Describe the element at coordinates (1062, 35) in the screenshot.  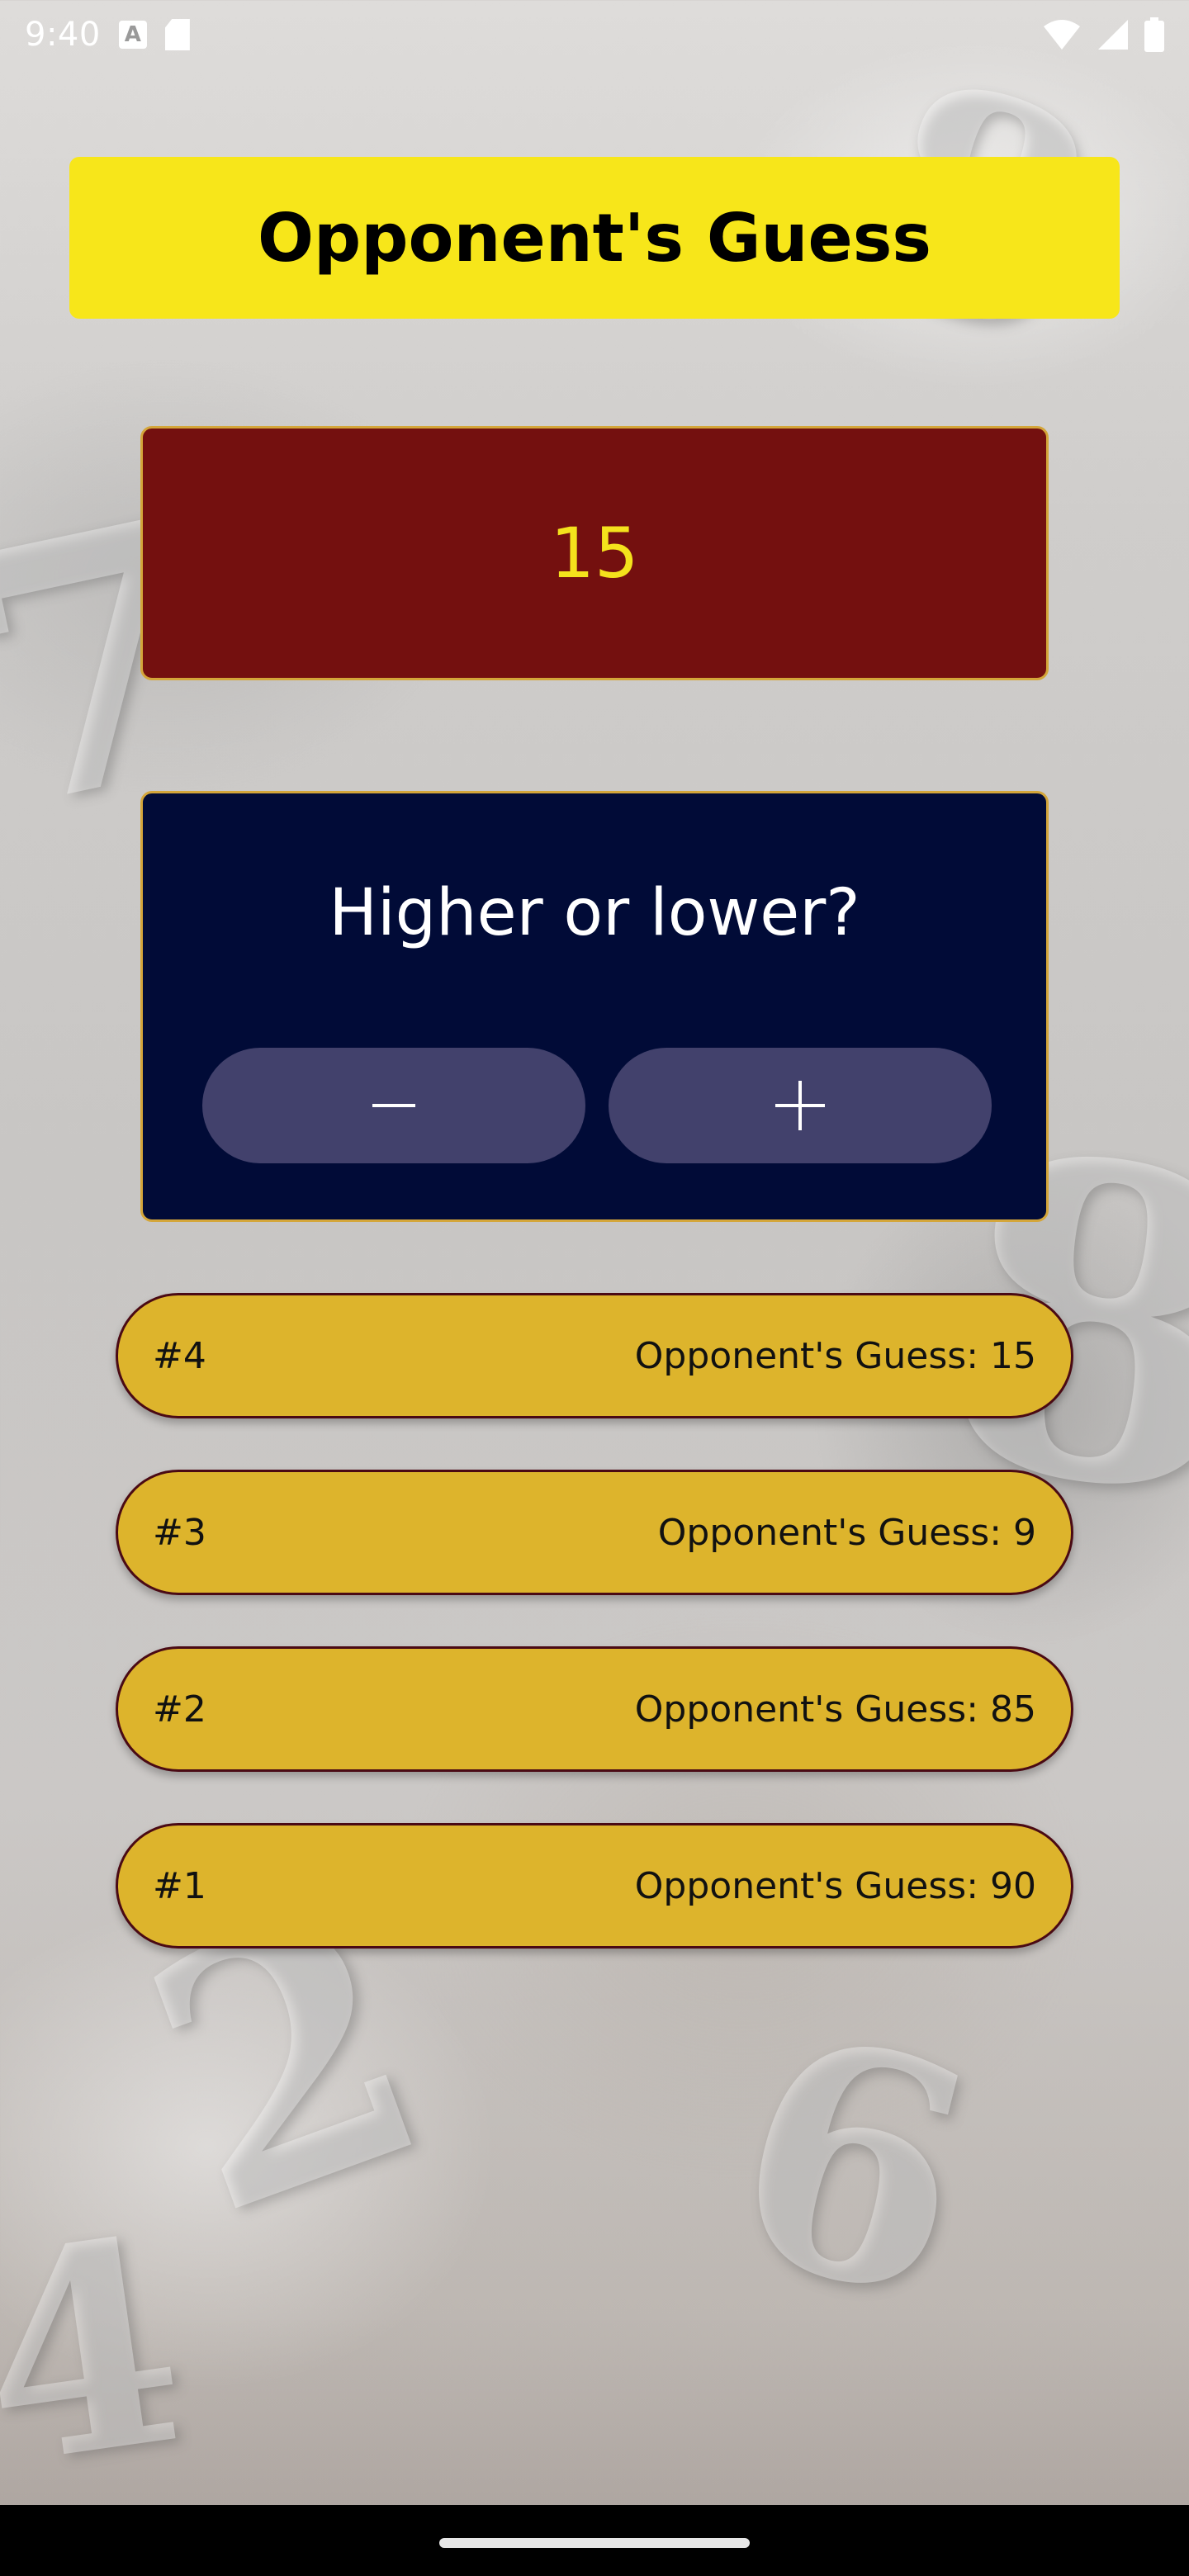
I see `wifi-icon` at that location.